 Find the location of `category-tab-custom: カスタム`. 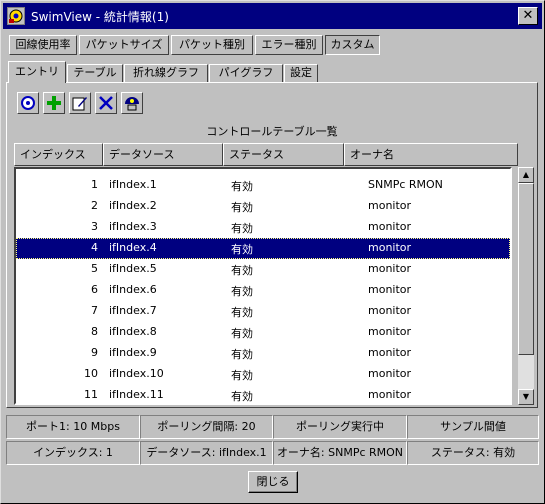

category-tab-custom: カスタム is located at coordinates (352, 45).